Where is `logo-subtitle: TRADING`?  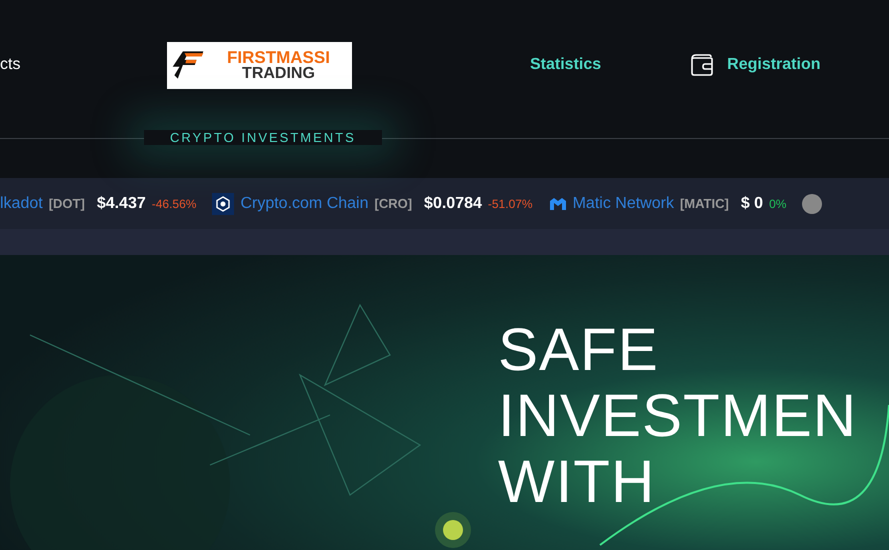 logo-subtitle: TRADING is located at coordinates (278, 74).